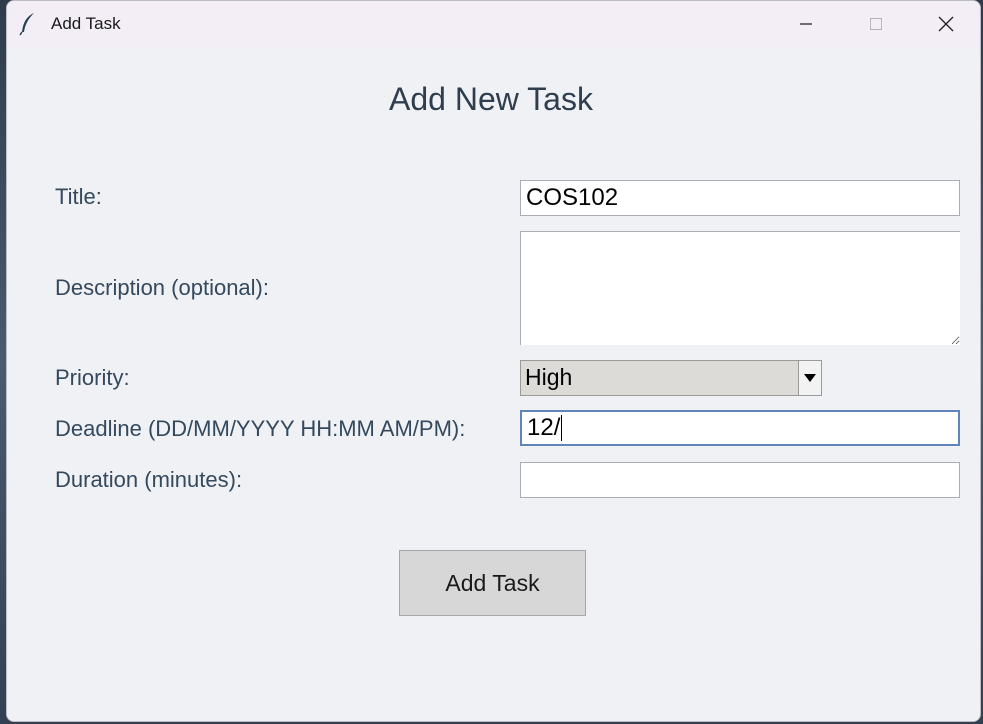 Image resolution: width=983 pixels, height=724 pixels. I want to click on duration-input, so click(740, 480).